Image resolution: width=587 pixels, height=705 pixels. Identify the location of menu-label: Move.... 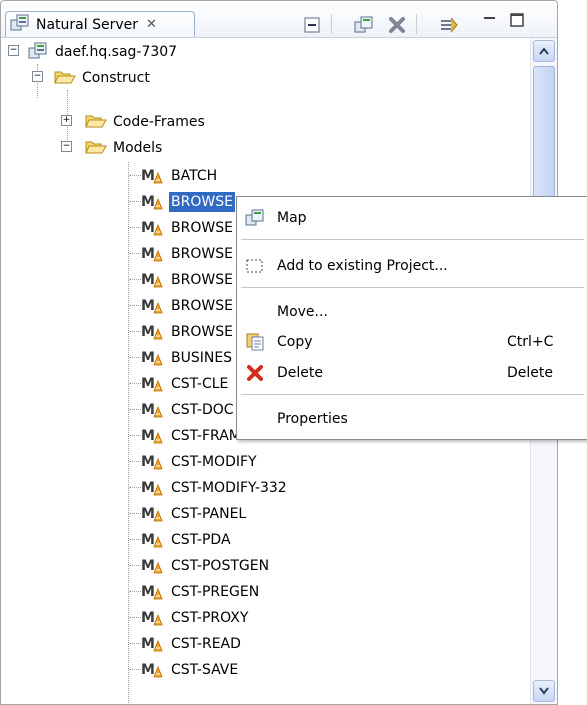
(302, 312).